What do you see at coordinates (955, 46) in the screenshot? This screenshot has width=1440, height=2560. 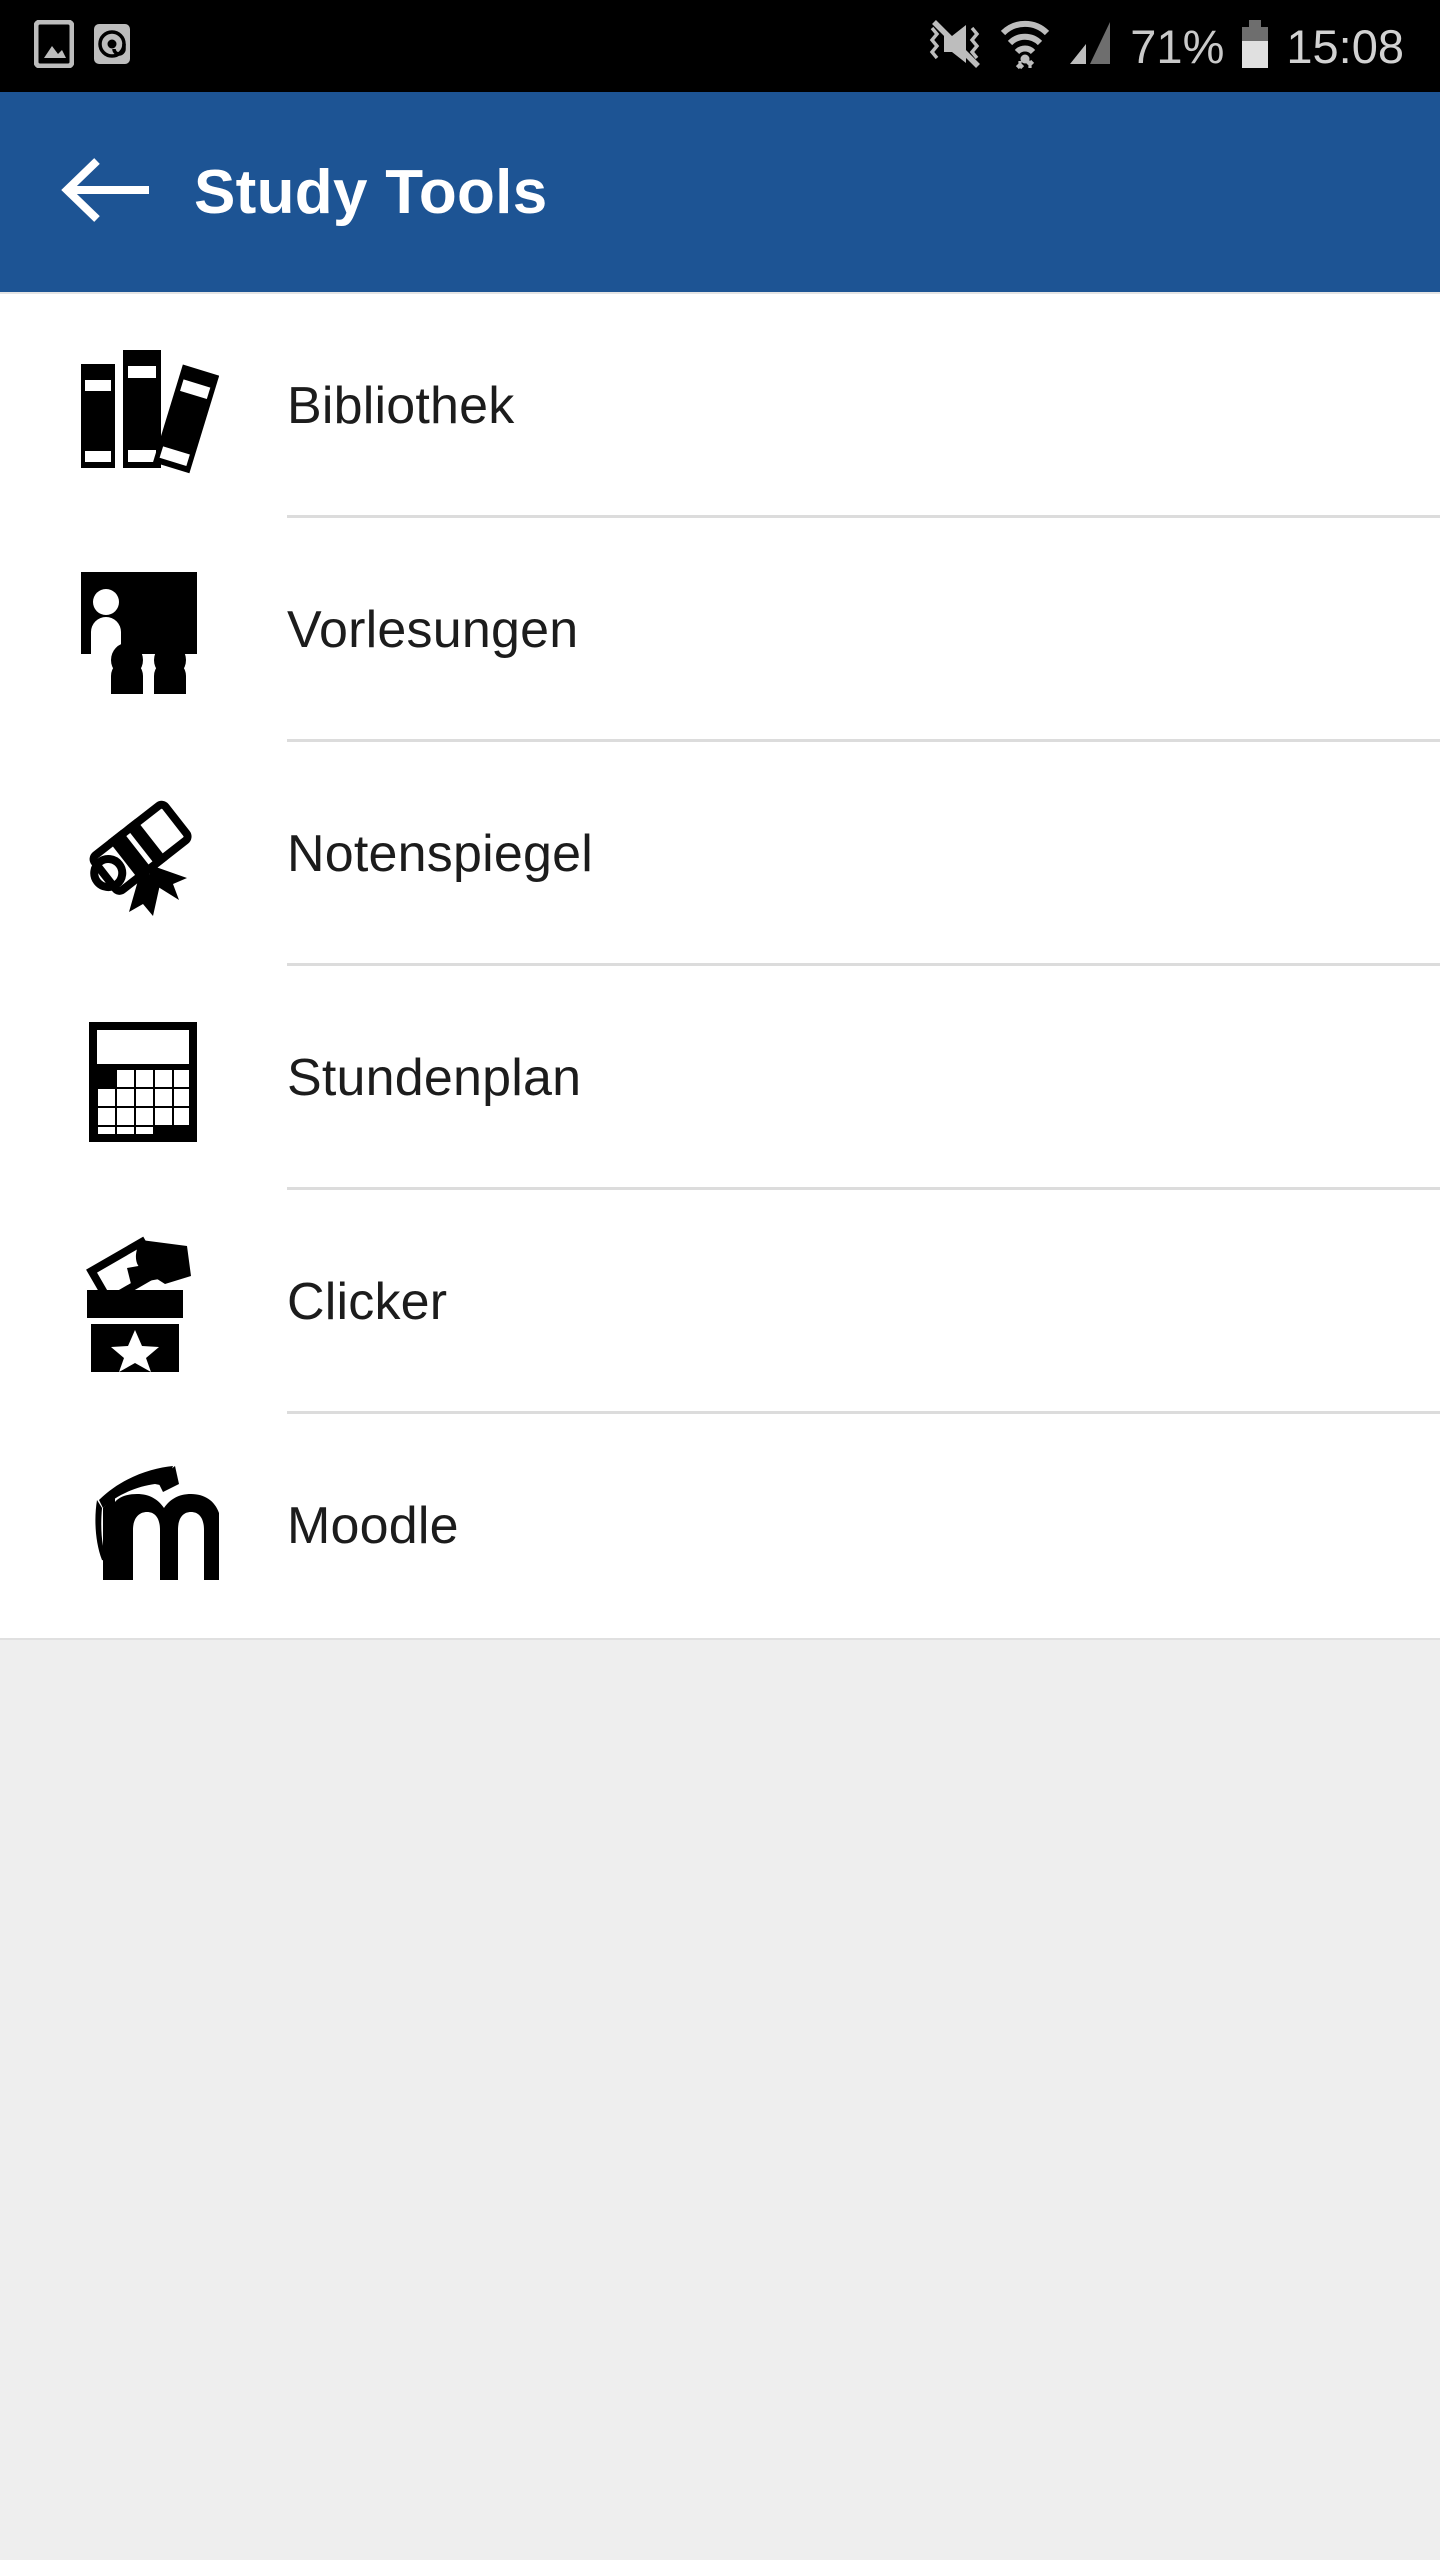 I see `vibrate-mute-icon` at bounding box center [955, 46].